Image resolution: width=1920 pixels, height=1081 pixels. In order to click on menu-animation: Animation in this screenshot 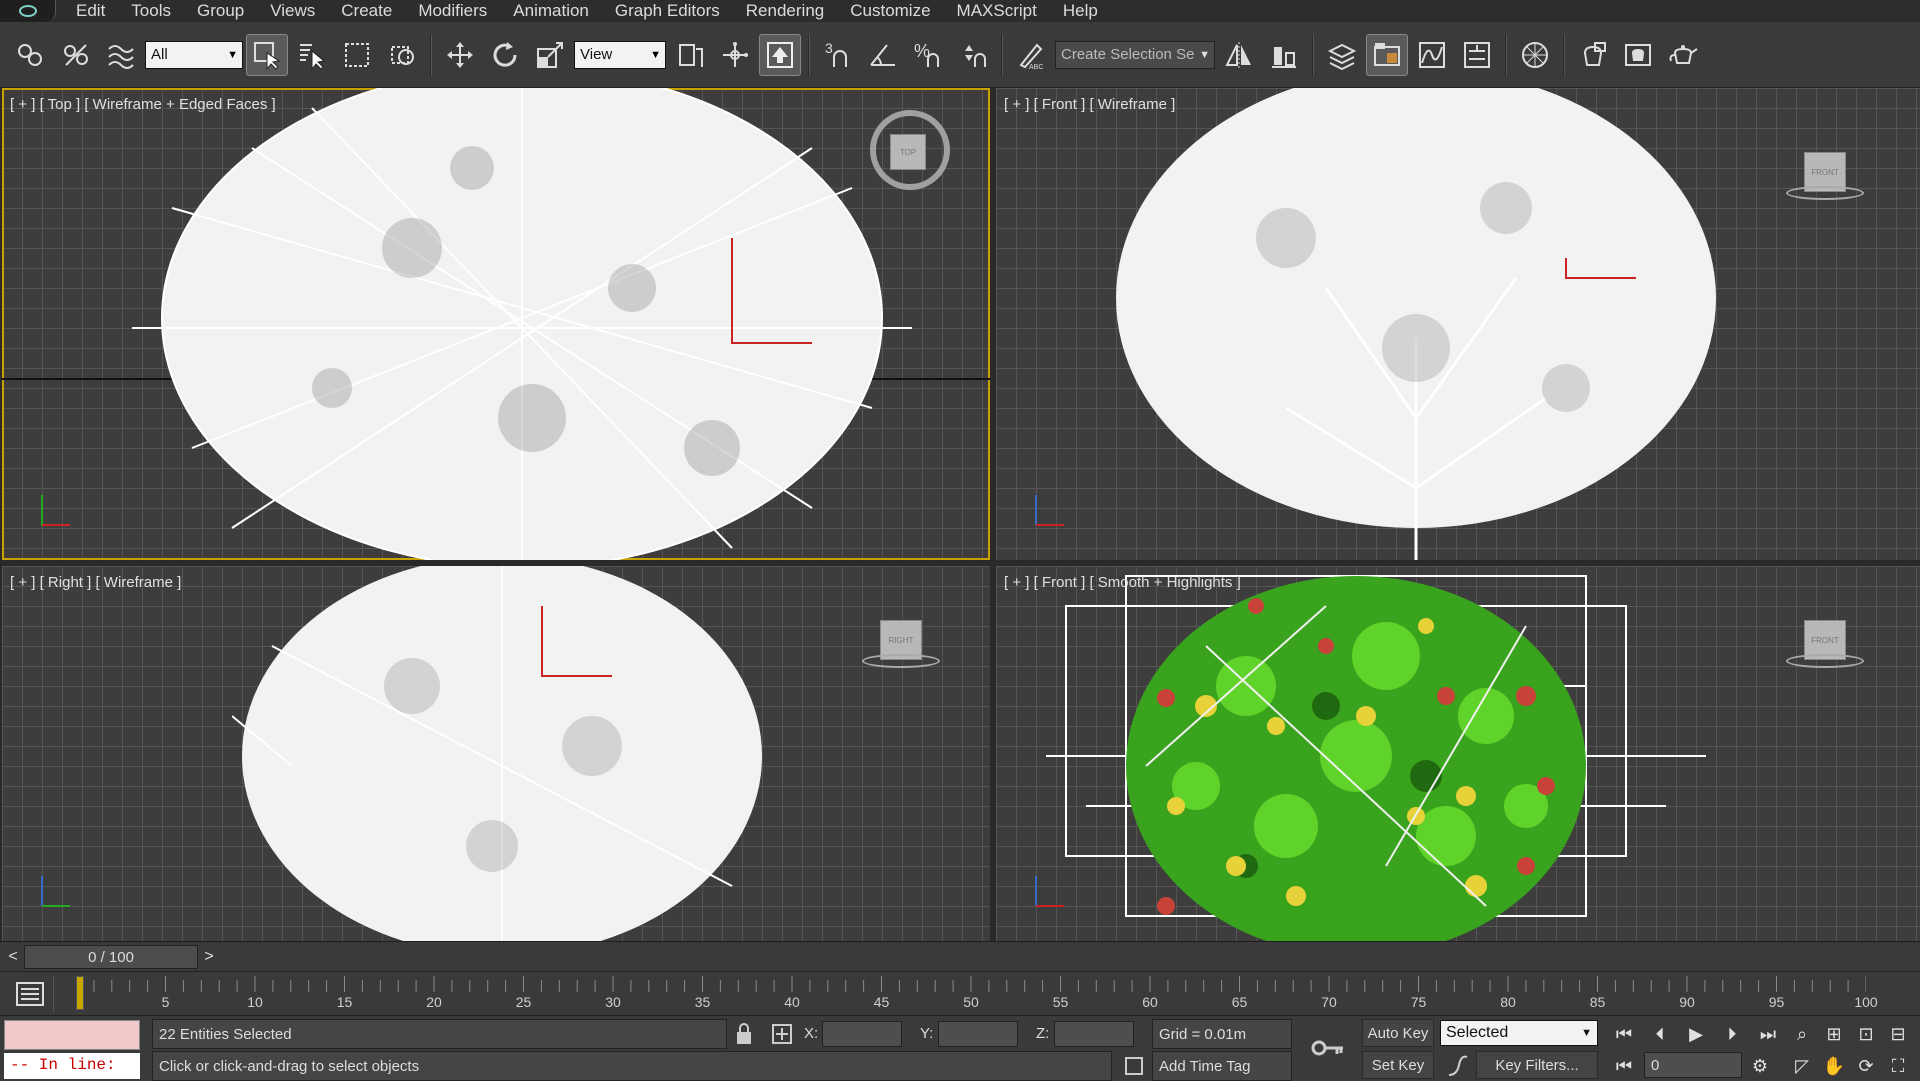, I will do `click(551, 11)`.